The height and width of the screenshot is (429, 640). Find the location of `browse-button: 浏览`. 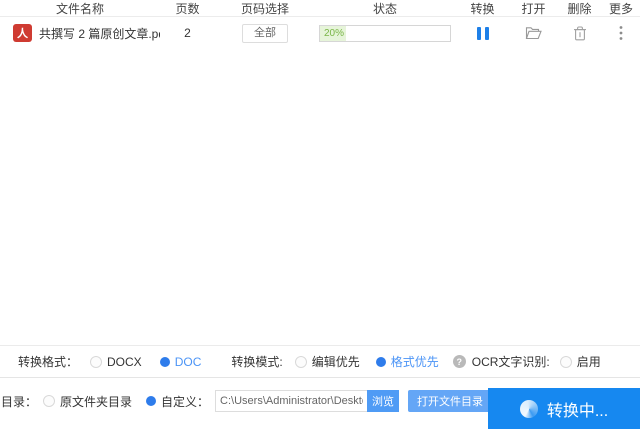

browse-button: 浏览 is located at coordinates (383, 401).